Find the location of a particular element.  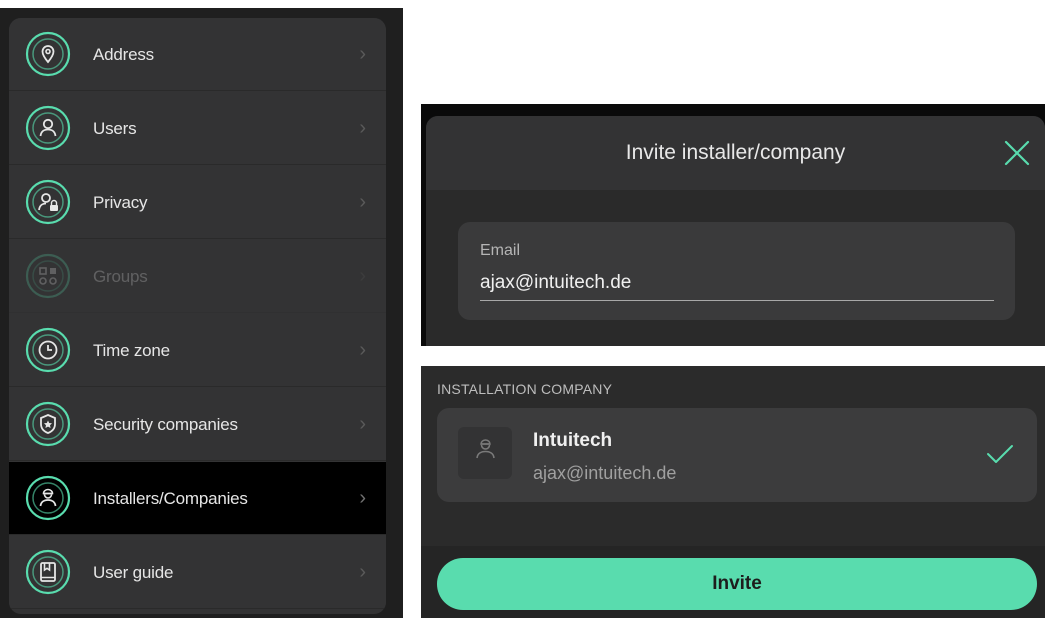

menu-item-label: Time zone is located at coordinates (131, 350).